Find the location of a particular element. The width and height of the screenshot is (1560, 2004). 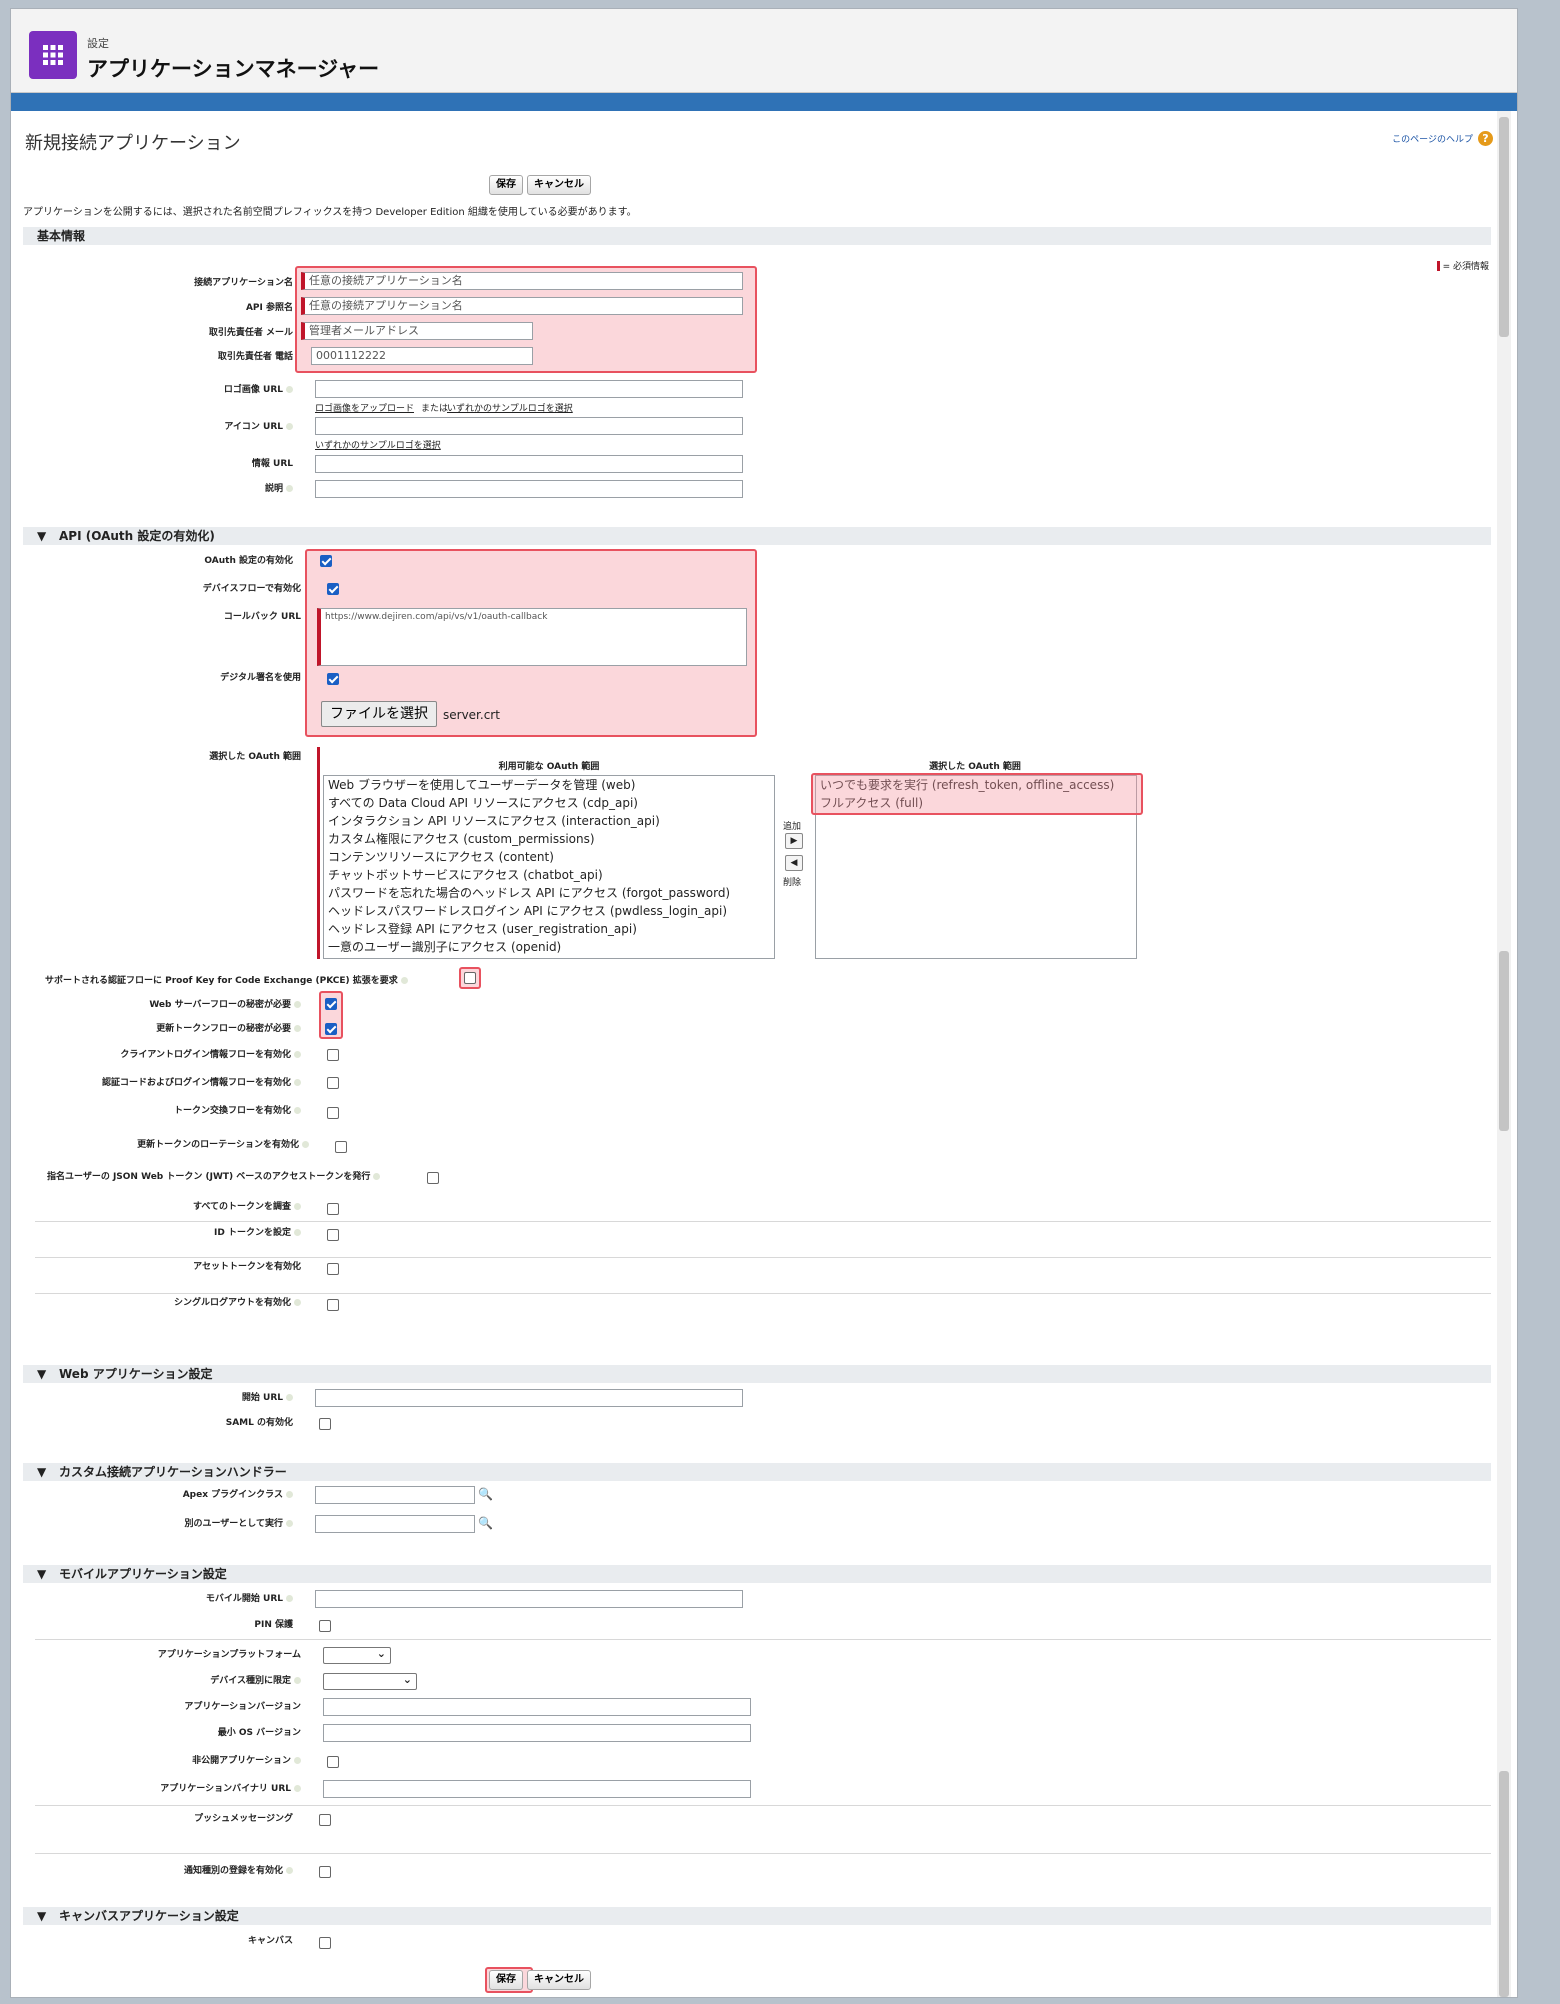

upload-logo-link: ロゴ画像をアップロード is located at coordinates (364, 407).